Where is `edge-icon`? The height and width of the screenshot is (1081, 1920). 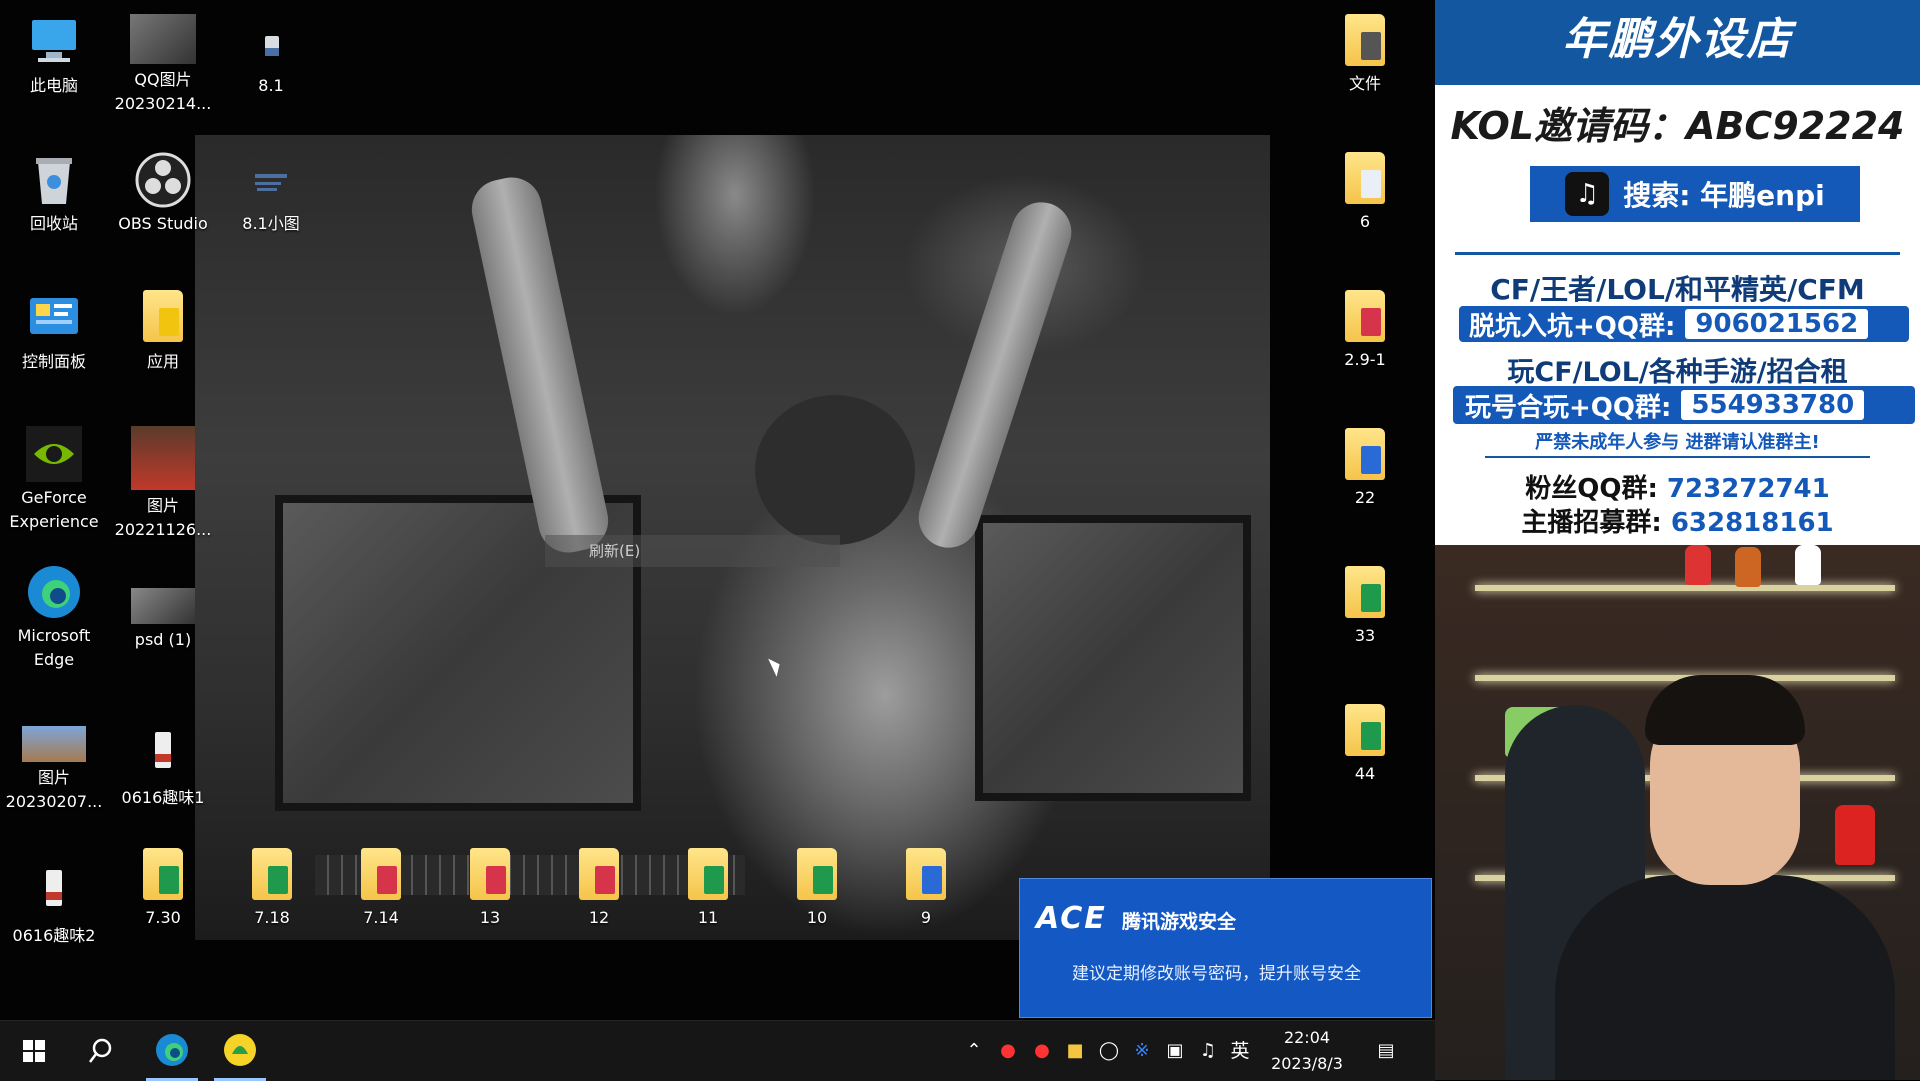 edge-icon is located at coordinates (54, 592).